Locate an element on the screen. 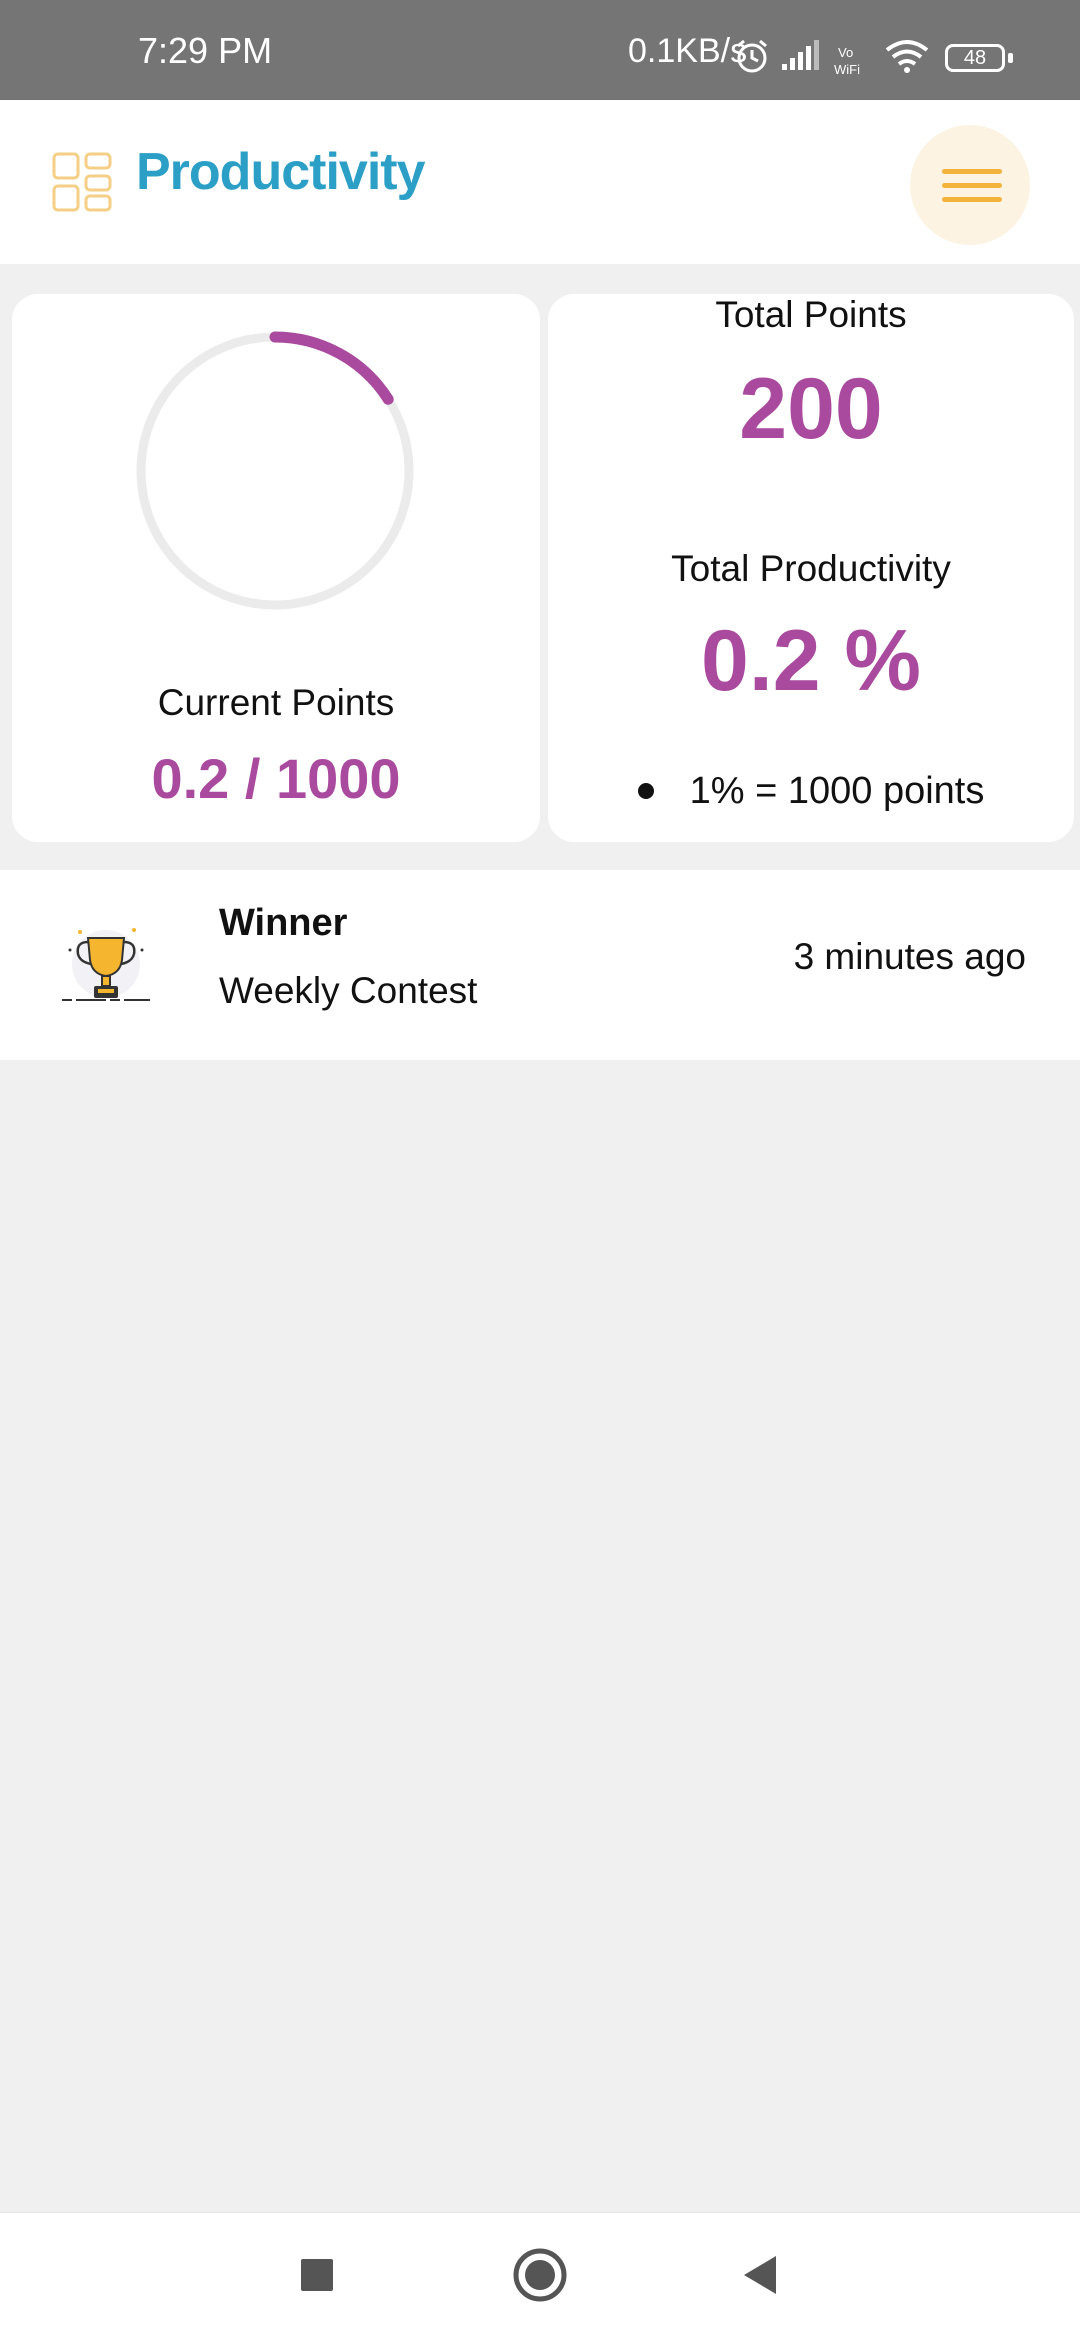 The width and height of the screenshot is (1080, 2341). vowifi-icon: Vo WiFi is located at coordinates (847, 61).